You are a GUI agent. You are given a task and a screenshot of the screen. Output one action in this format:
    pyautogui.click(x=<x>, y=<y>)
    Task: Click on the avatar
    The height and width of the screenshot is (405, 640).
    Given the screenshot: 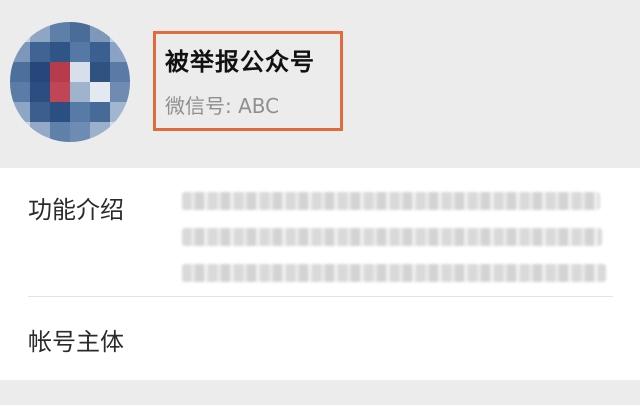 What is the action you would take?
    pyautogui.click(x=70, y=82)
    